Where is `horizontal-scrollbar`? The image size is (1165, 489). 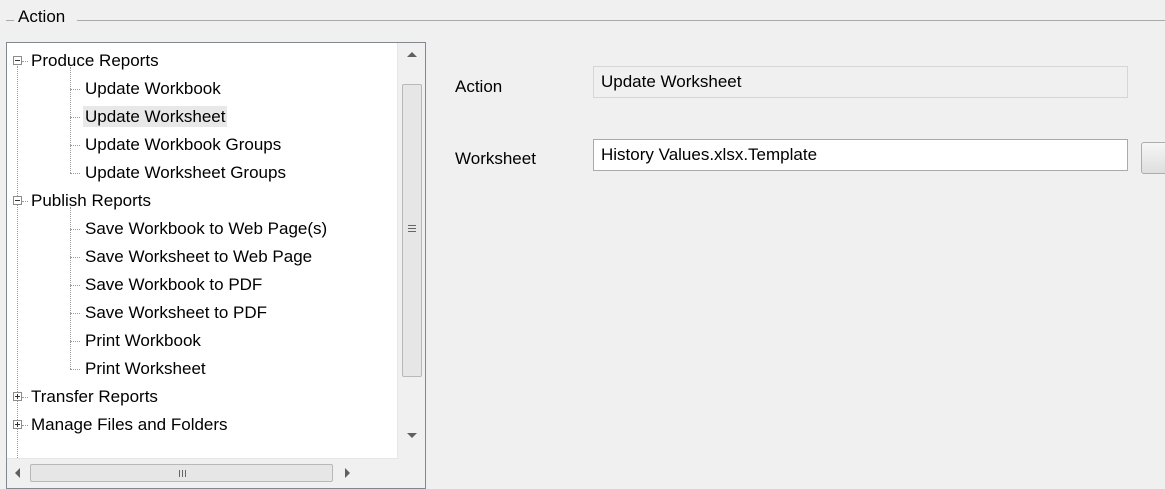
horizontal-scrollbar is located at coordinates (203, 473).